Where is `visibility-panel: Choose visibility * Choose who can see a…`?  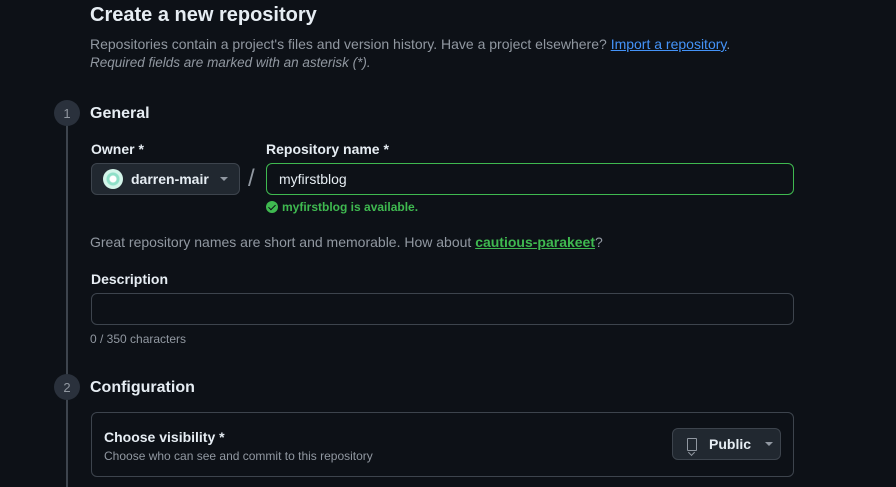
visibility-panel: Choose visibility * Choose who can see a… is located at coordinates (442, 444).